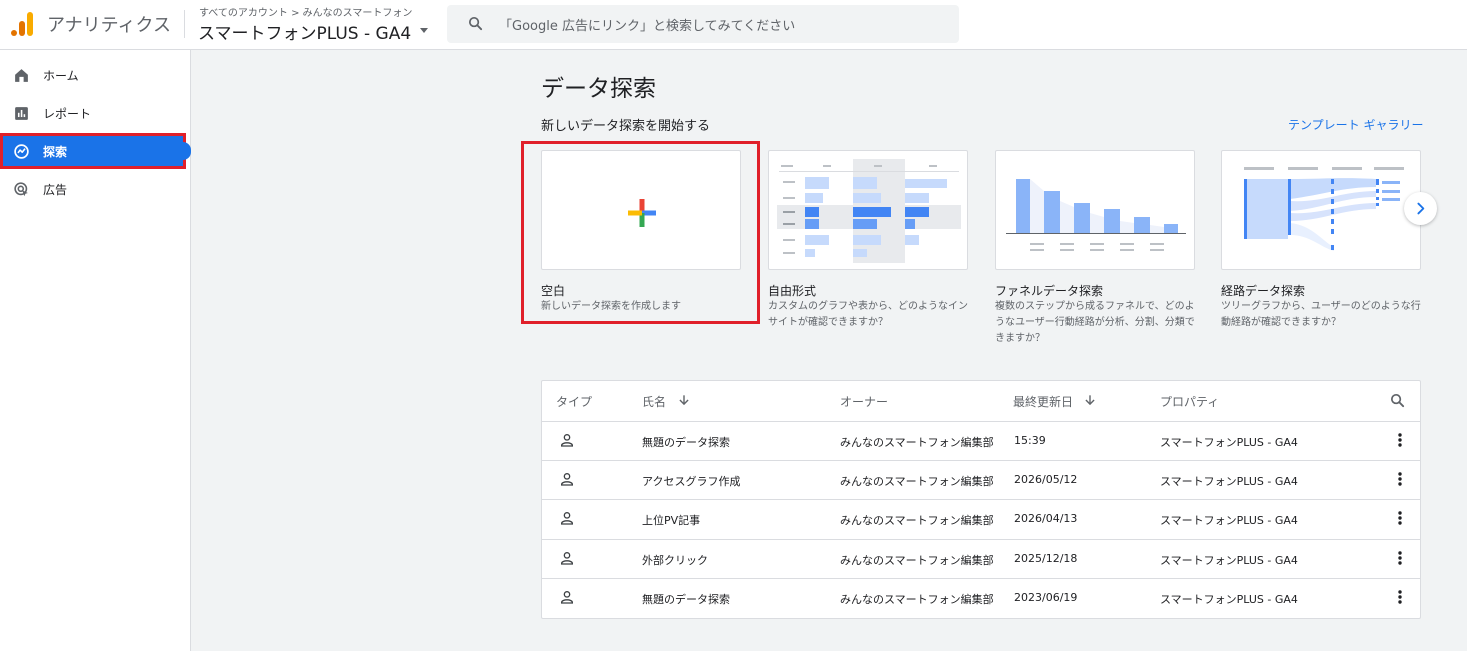 The image size is (1467, 651). I want to click on nav-item-reports: レポート, so click(93, 113).